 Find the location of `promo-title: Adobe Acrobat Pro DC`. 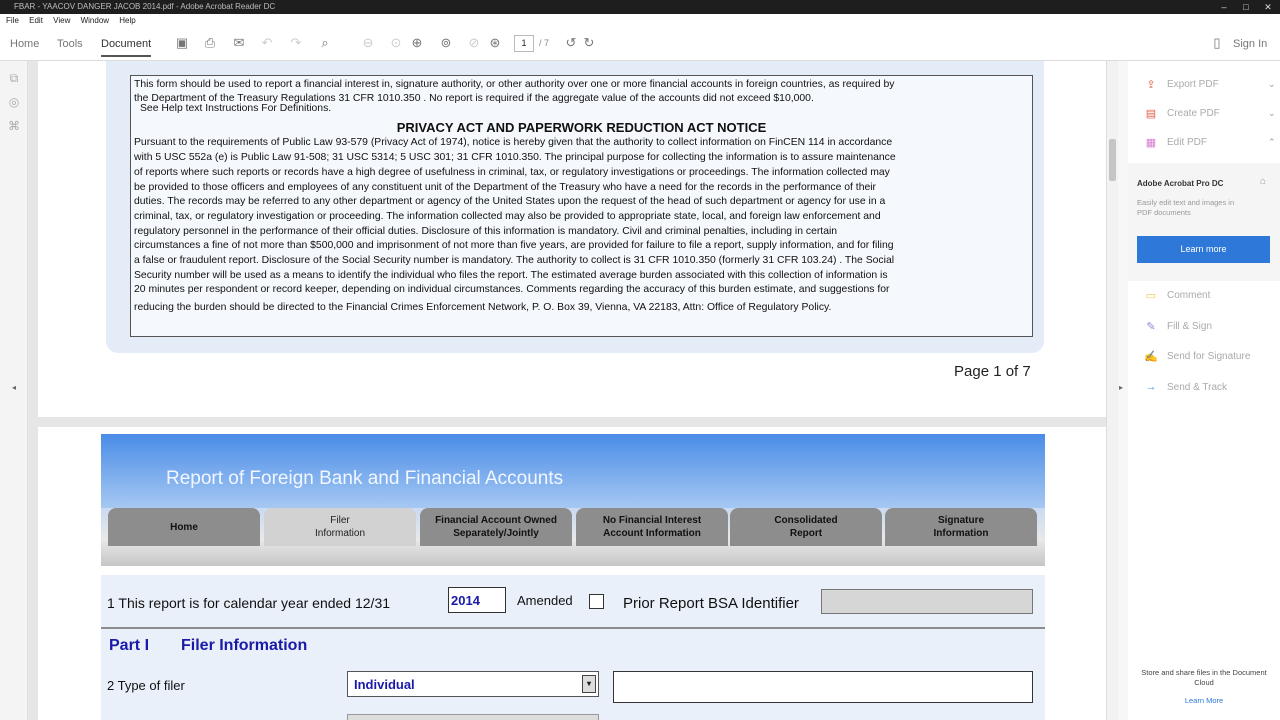

promo-title: Adobe Acrobat Pro DC is located at coordinates (1180, 183).